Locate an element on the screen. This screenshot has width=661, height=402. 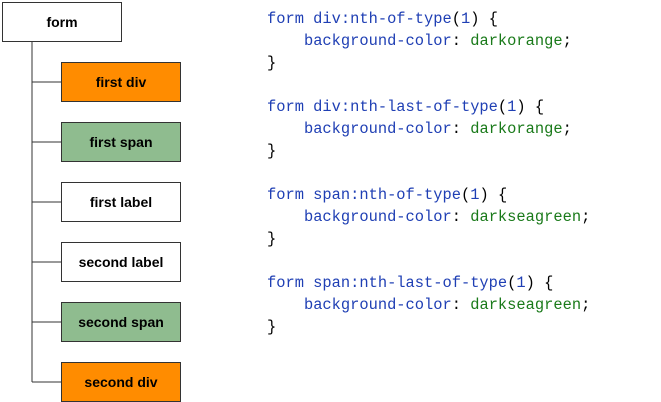
tree-node-second-div: second div is located at coordinates (121, 382).